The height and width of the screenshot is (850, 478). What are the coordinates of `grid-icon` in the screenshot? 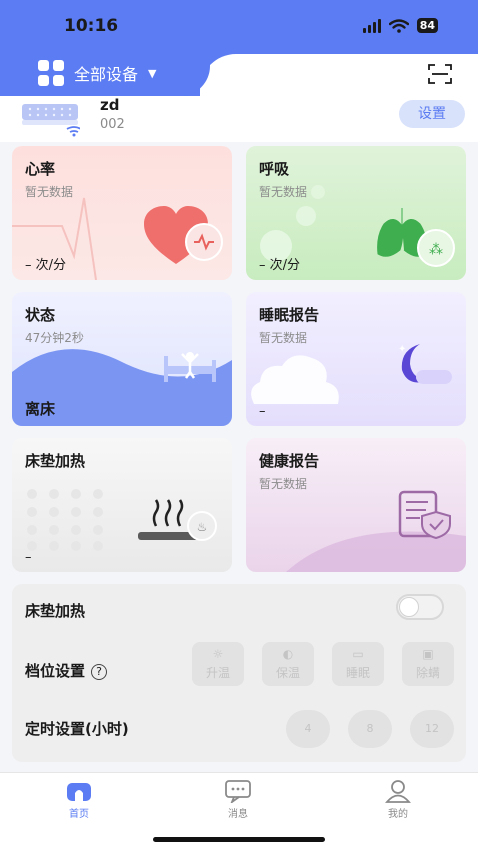 It's located at (51, 73).